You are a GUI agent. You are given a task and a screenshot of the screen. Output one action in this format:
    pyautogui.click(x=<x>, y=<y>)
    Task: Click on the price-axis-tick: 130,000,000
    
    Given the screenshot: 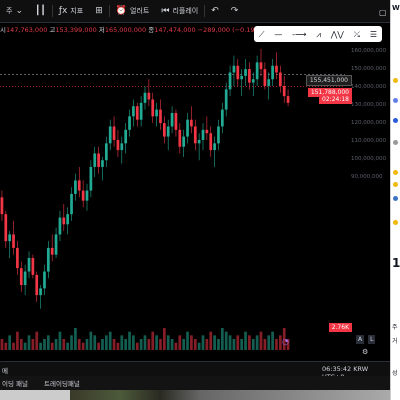 What is the action you would take?
    pyautogui.click(x=368, y=105)
    